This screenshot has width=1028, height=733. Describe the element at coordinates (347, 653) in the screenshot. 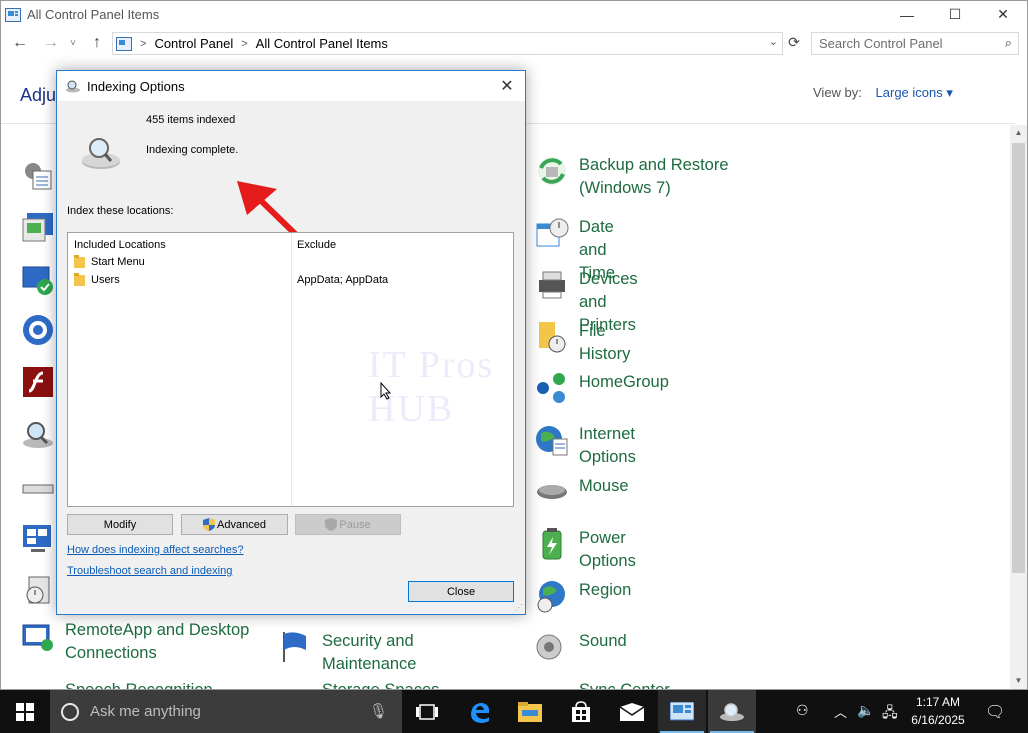

I see `item-security-maintenance: Security and Maintenance` at that location.